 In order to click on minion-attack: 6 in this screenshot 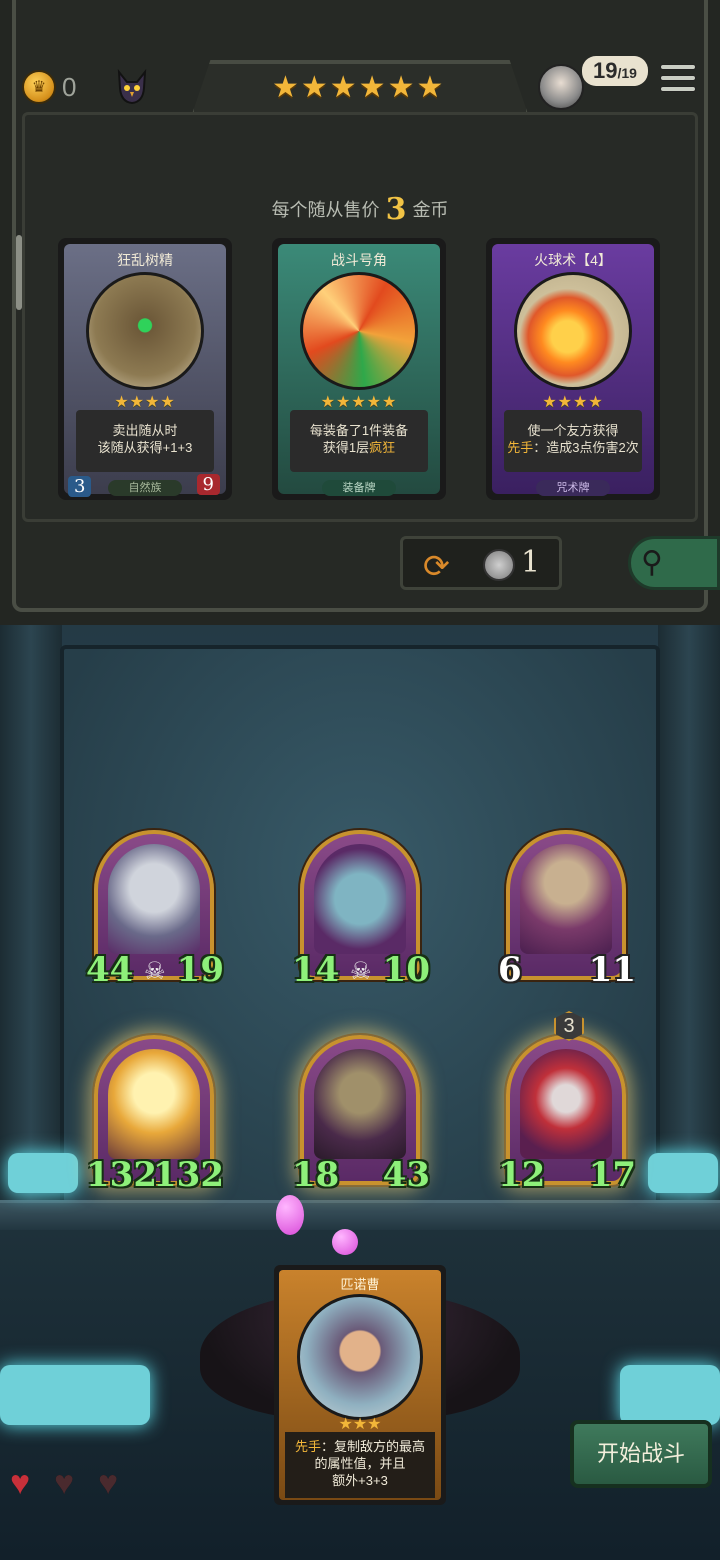, I will do `click(510, 970)`.